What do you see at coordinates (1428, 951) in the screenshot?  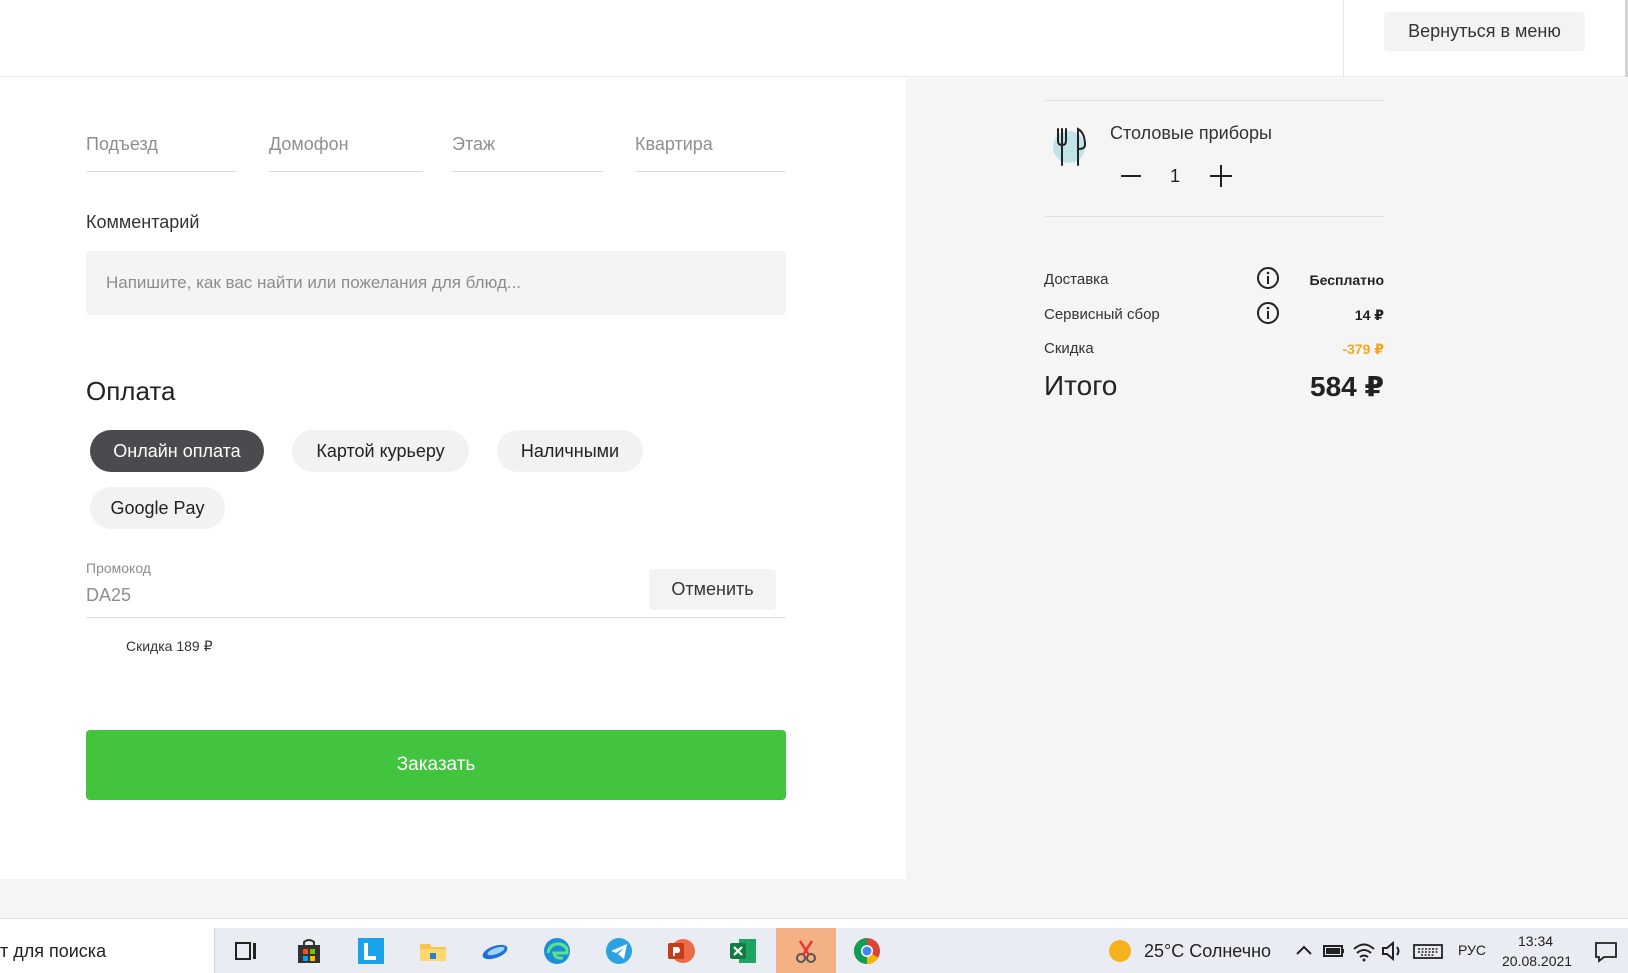 I see `keyboard-icon` at bounding box center [1428, 951].